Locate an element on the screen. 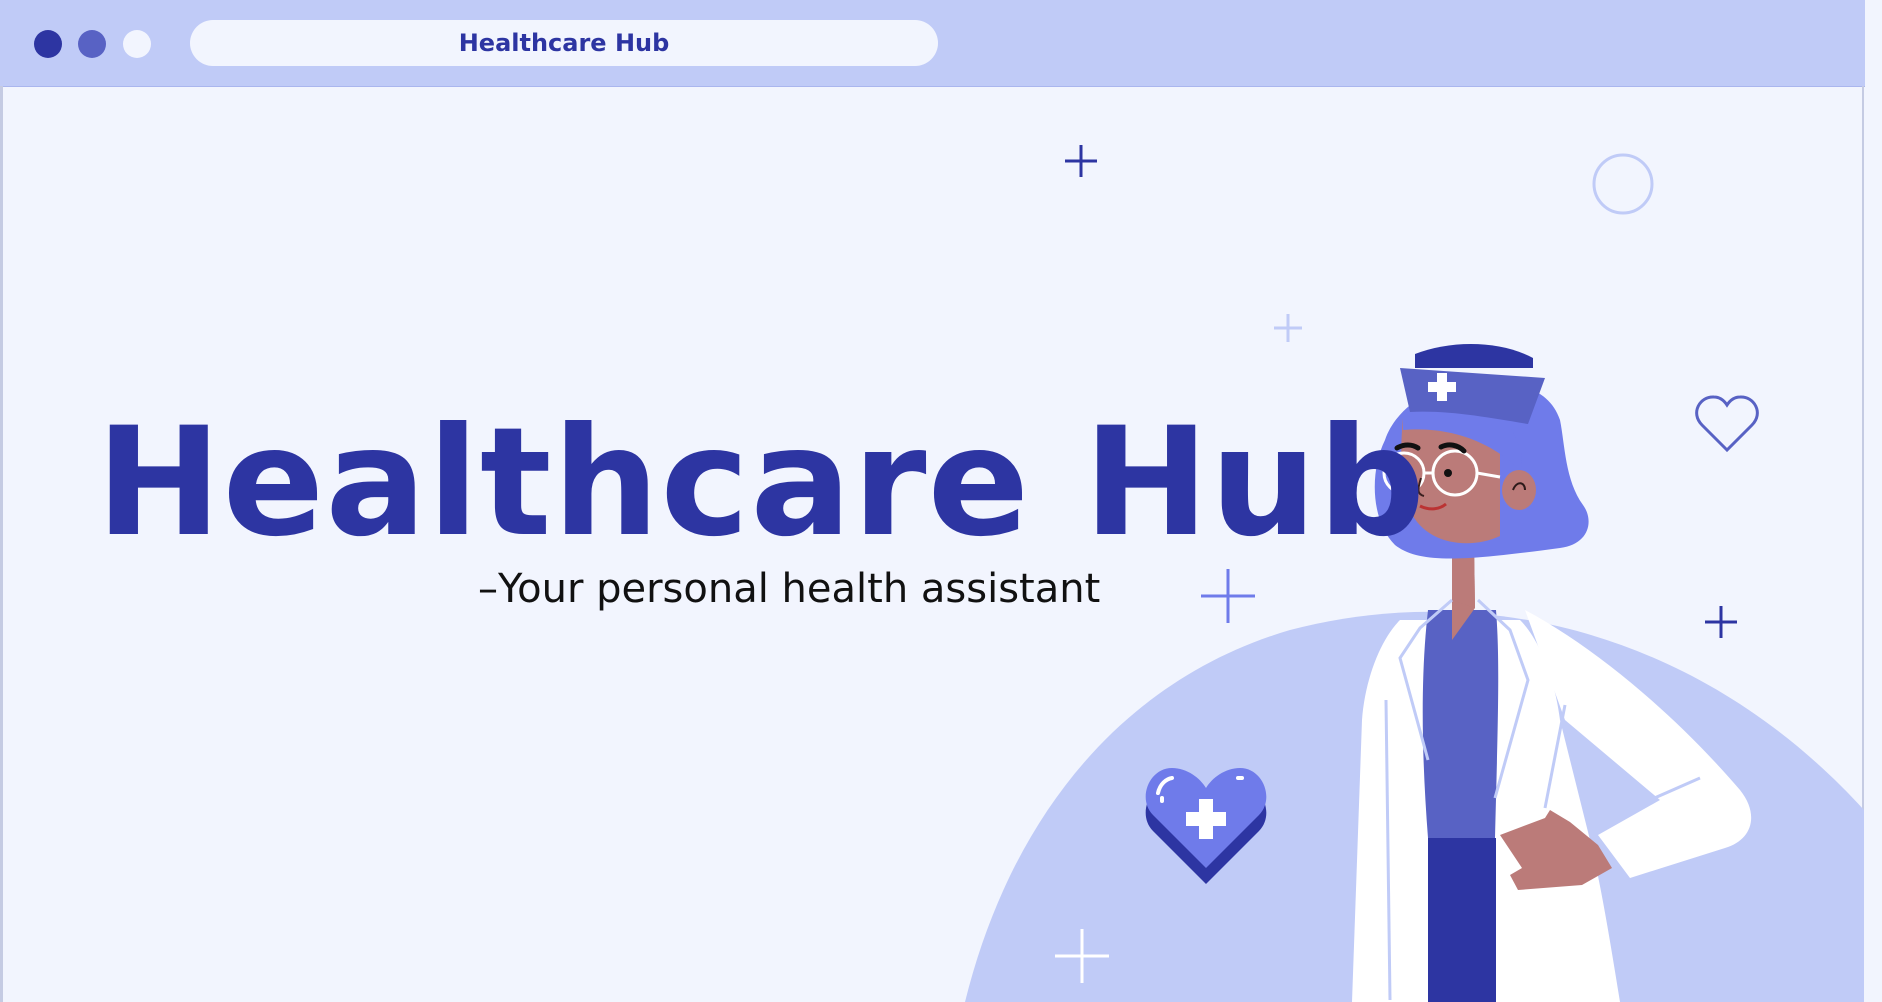 This screenshot has width=1882, height=1002. hero-subtitle: –Your personal health assistant is located at coordinates (789, 589).